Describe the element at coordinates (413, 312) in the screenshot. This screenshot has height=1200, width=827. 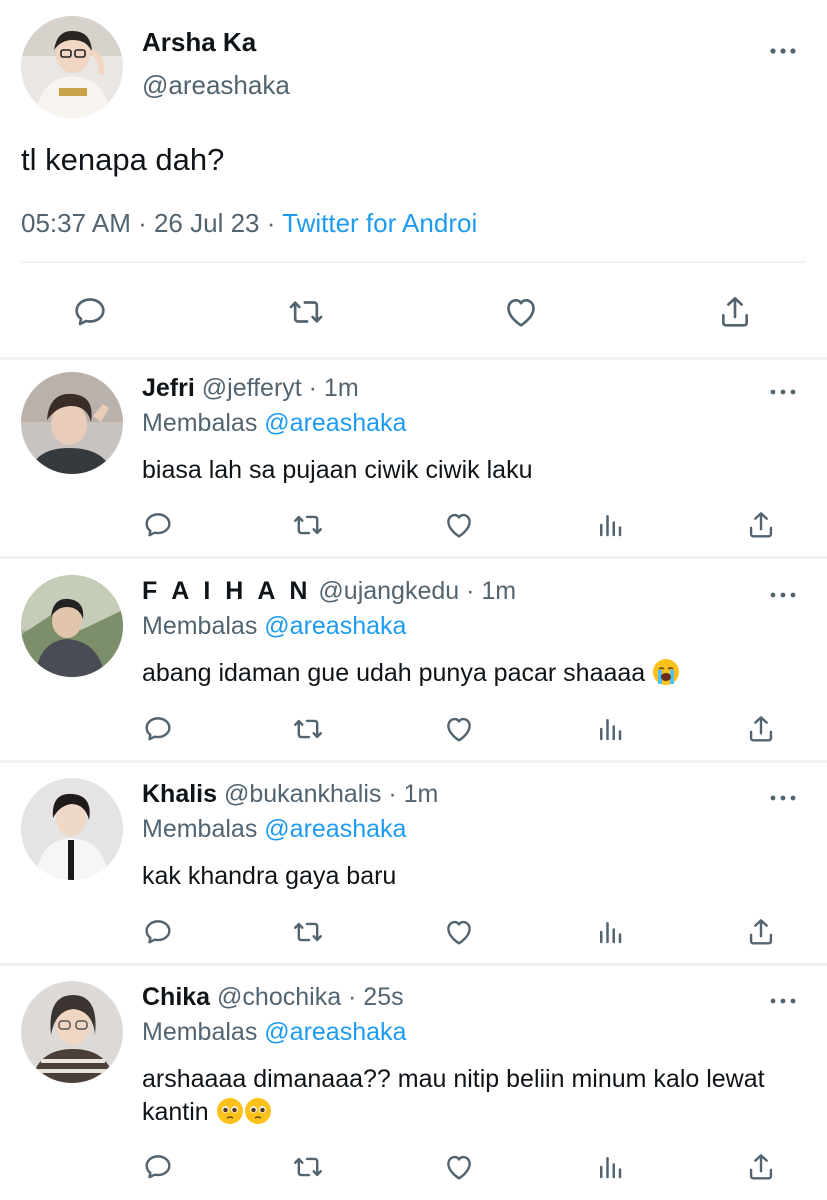
I see `tweet-actions` at that location.